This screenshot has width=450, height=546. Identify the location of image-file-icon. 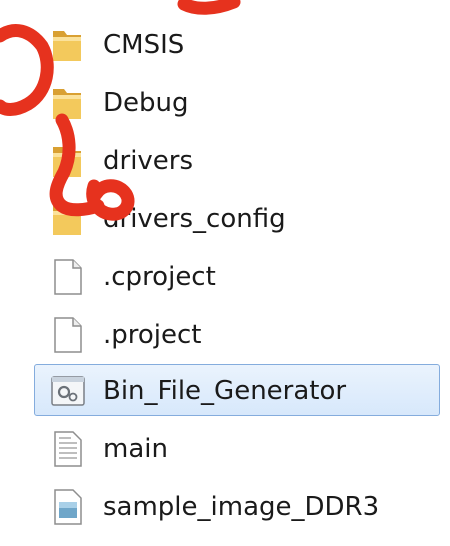
(68, 507).